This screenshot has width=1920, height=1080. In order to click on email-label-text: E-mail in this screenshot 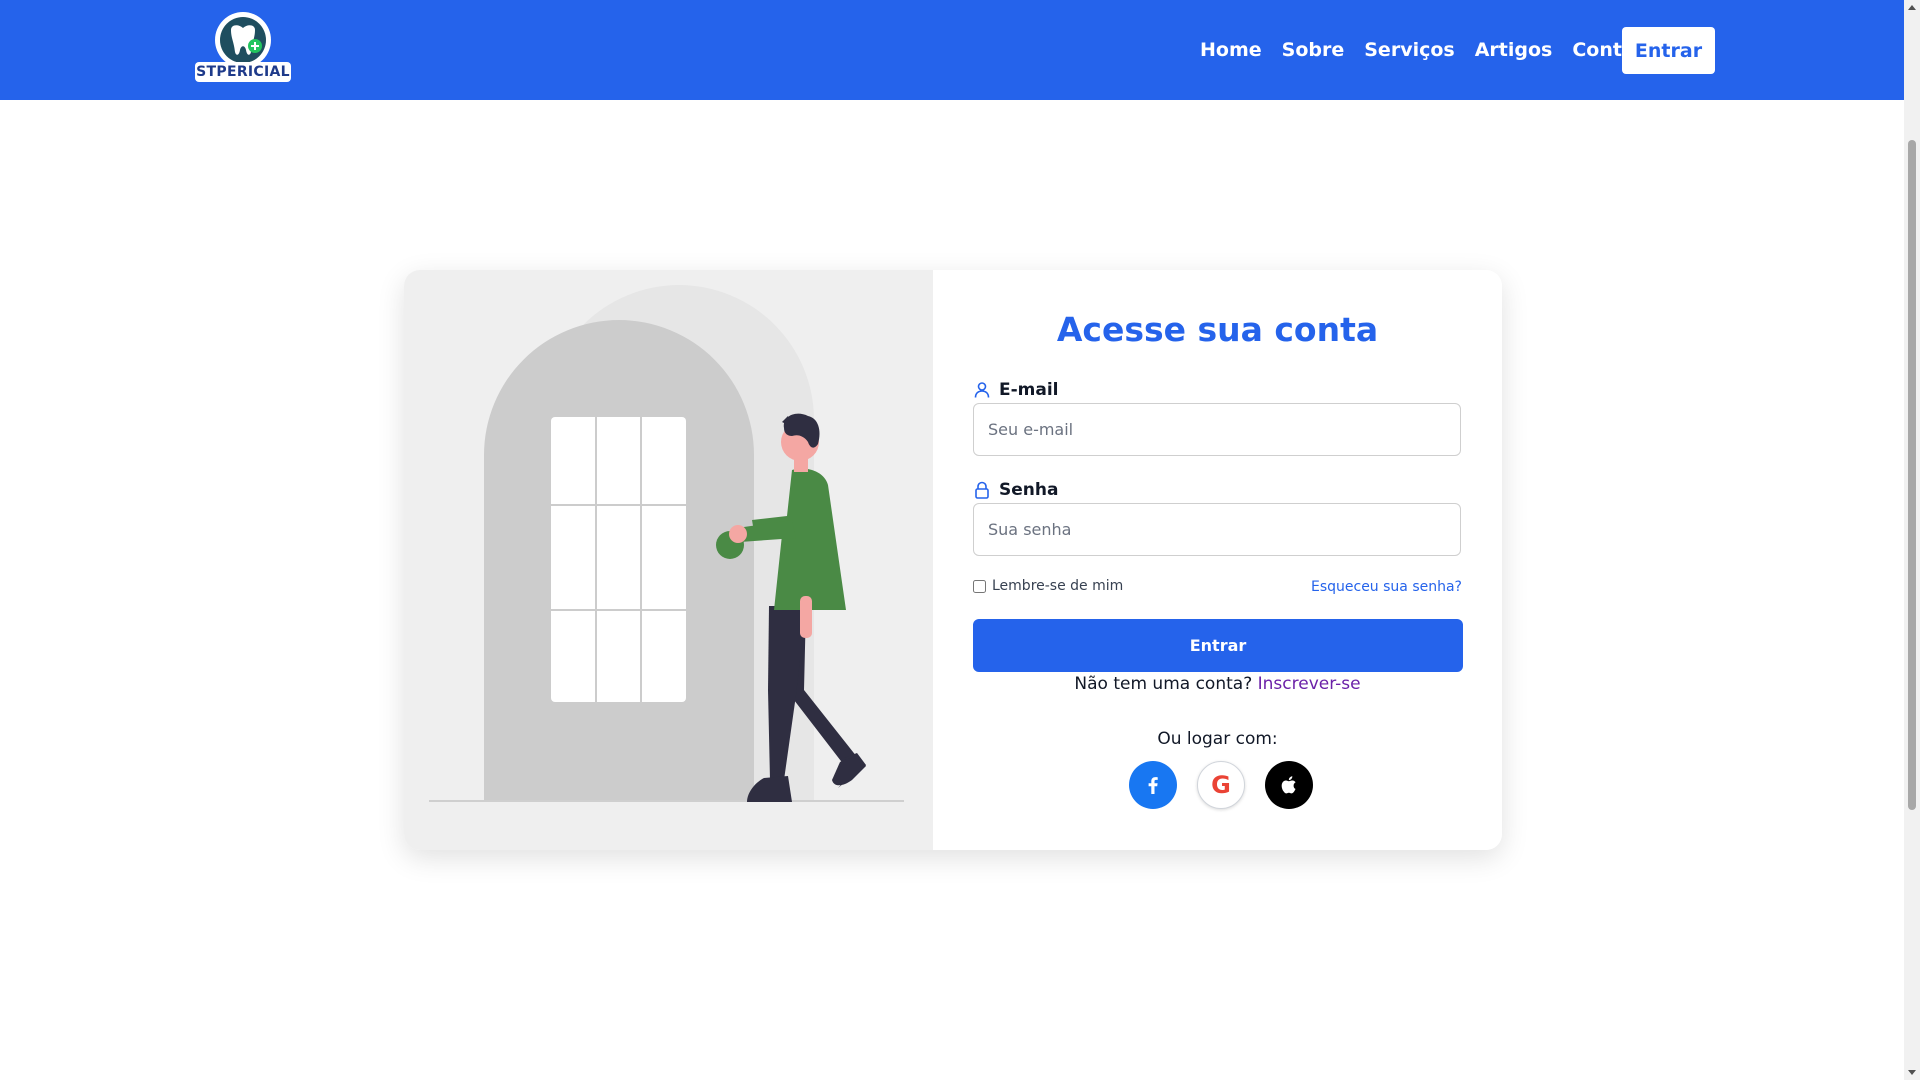, I will do `click(1029, 390)`.